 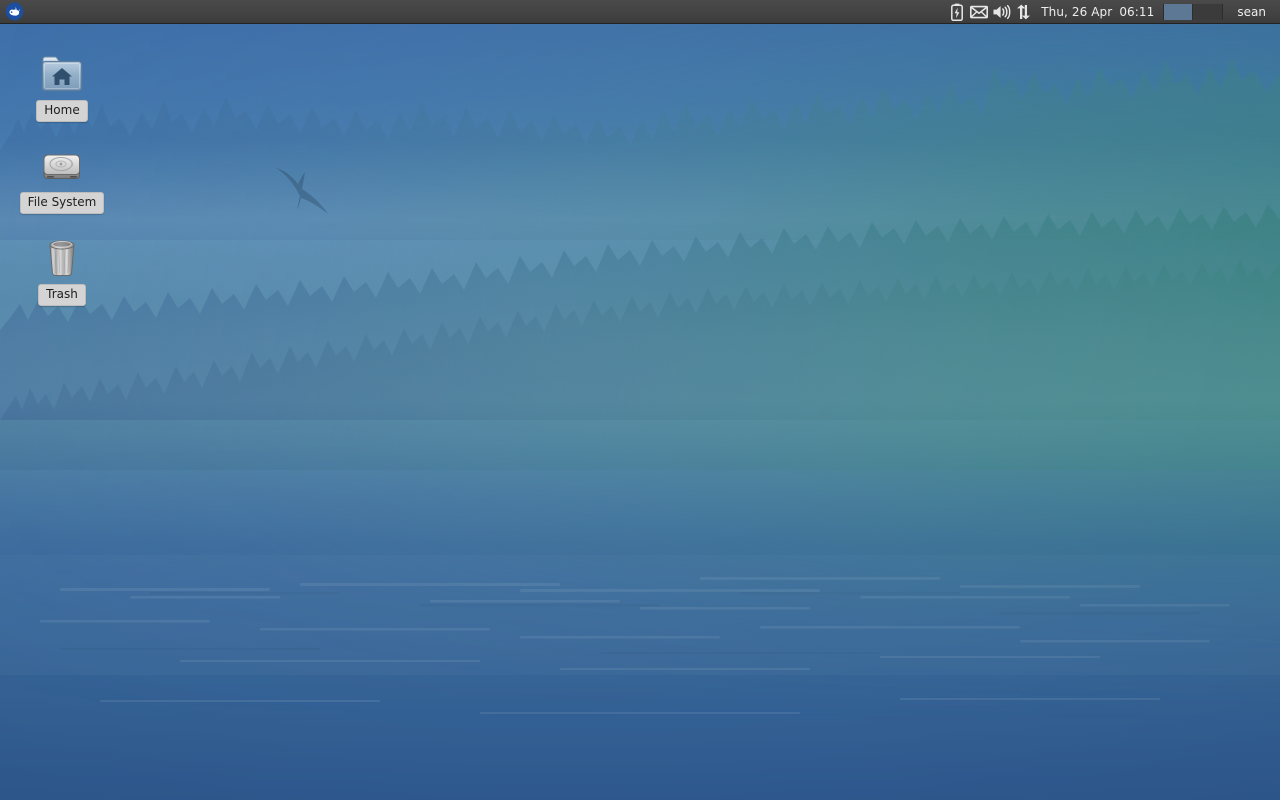 I want to click on desktop-icon-home: Home, so click(x=62, y=84).